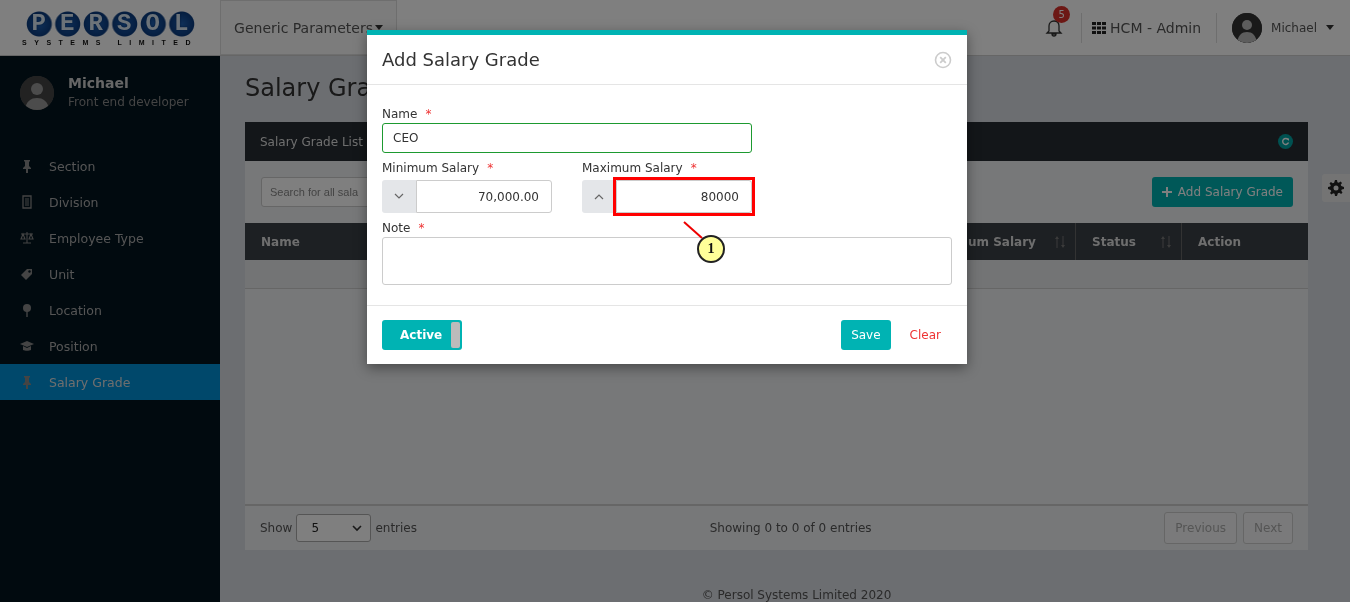  Describe the element at coordinates (684, 196) in the screenshot. I see `number-field: 80000` at that location.